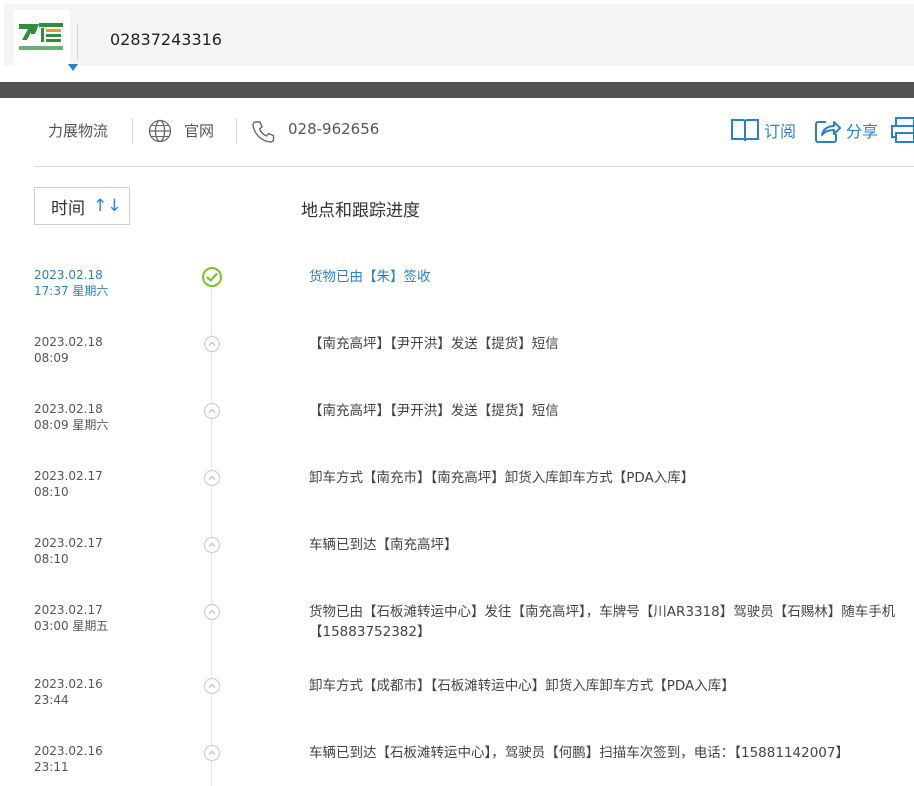 The width and height of the screenshot is (914, 786). Describe the element at coordinates (71, 291) in the screenshot. I see `event-time: 17:37 星期六` at that location.